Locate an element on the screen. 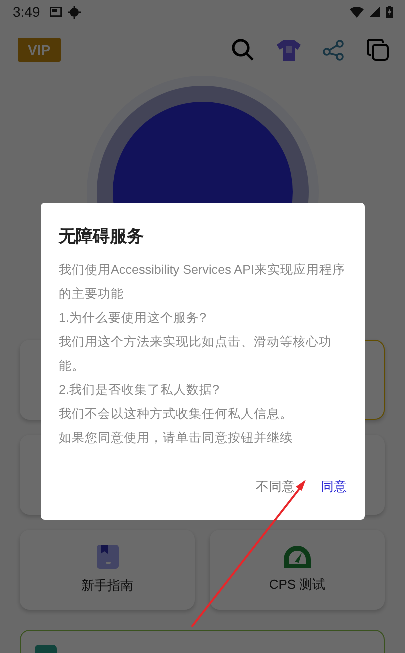 This screenshot has height=653, width=405. dialog-text: 如果您同意使用，请单击同意按钮并继续 is located at coordinates (176, 438).